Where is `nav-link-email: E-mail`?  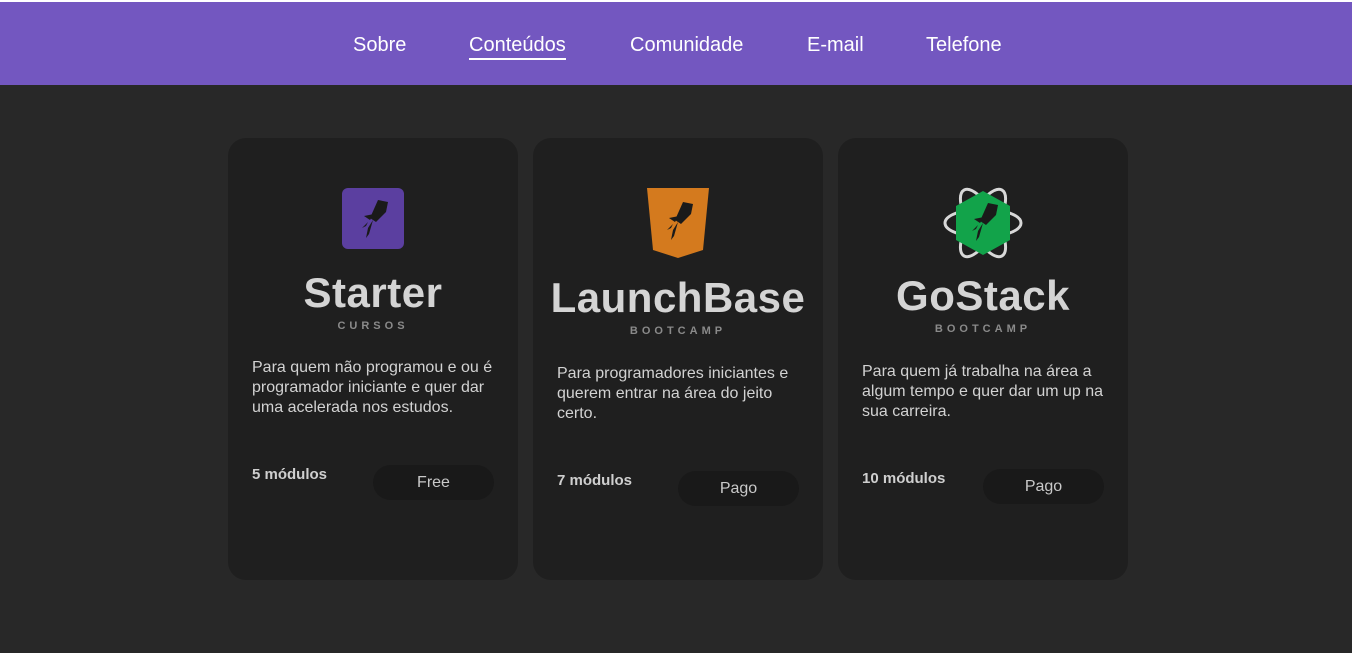 nav-link-email: E-mail is located at coordinates (835, 45).